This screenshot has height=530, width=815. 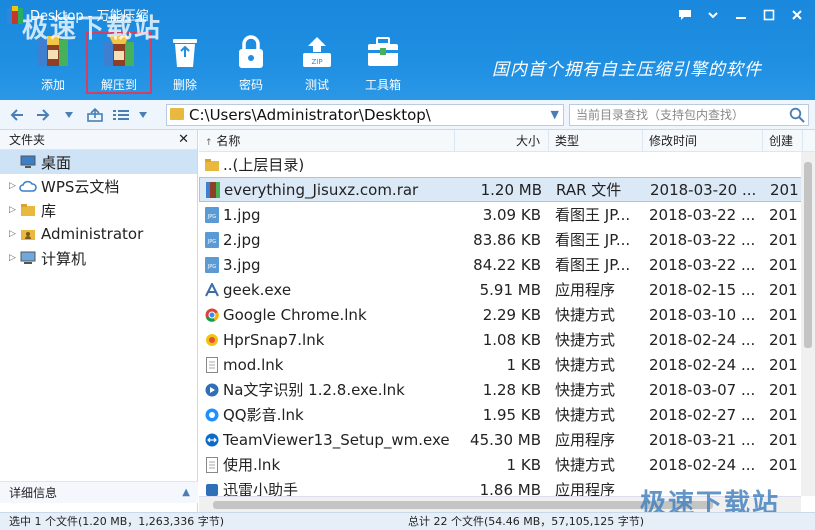 What do you see at coordinates (98, 210) in the screenshot?
I see `tree-item-library: ▷ 库` at bounding box center [98, 210].